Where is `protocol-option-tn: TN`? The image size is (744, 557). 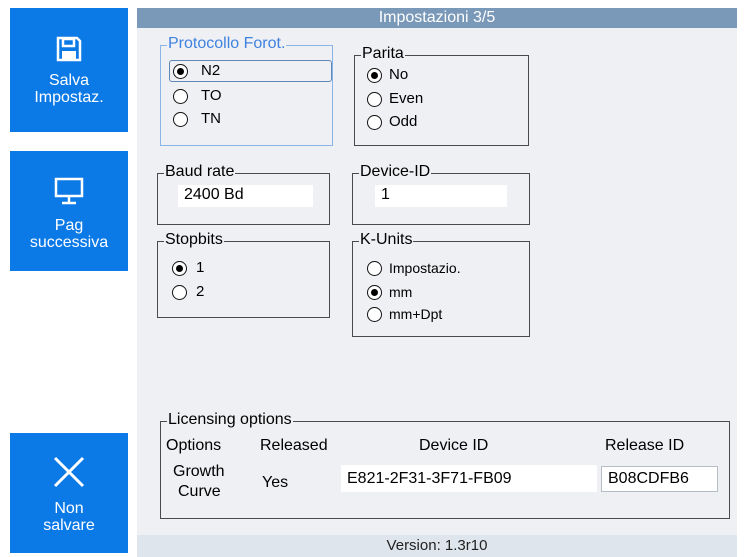
protocol-option-tn: TN is located at coordinates (248, 119).